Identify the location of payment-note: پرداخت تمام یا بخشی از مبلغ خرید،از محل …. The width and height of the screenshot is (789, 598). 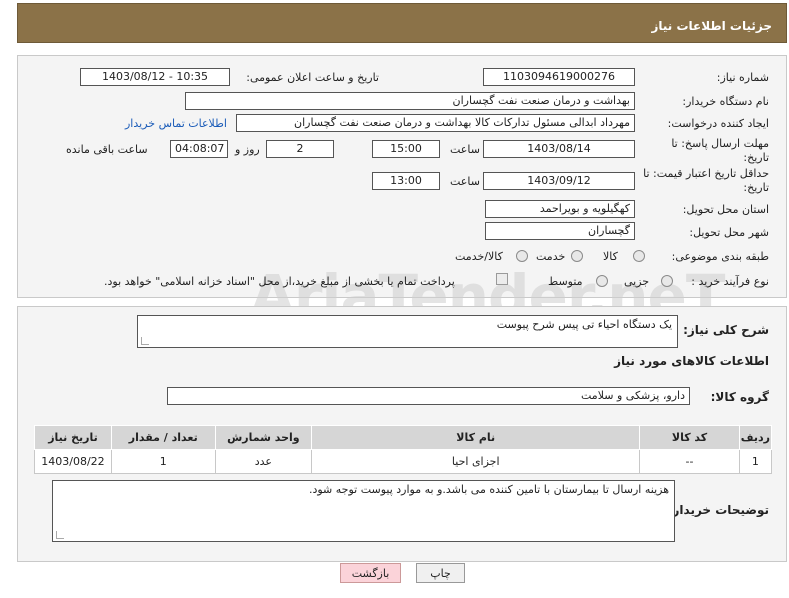
(279, 281).